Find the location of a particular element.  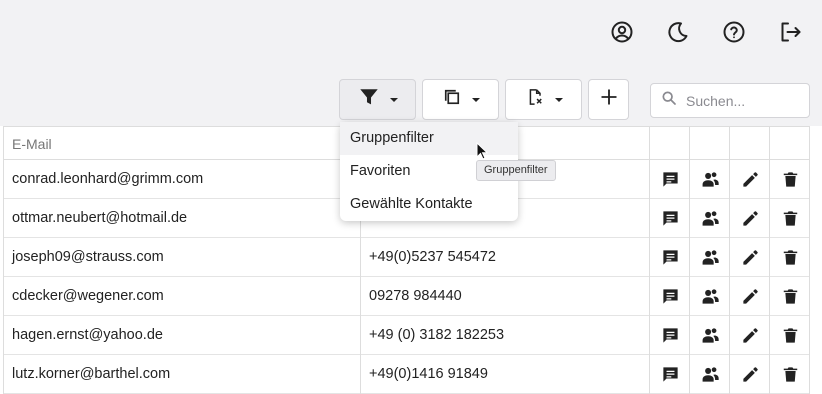

add-icon is located at coordinates (609, 99).